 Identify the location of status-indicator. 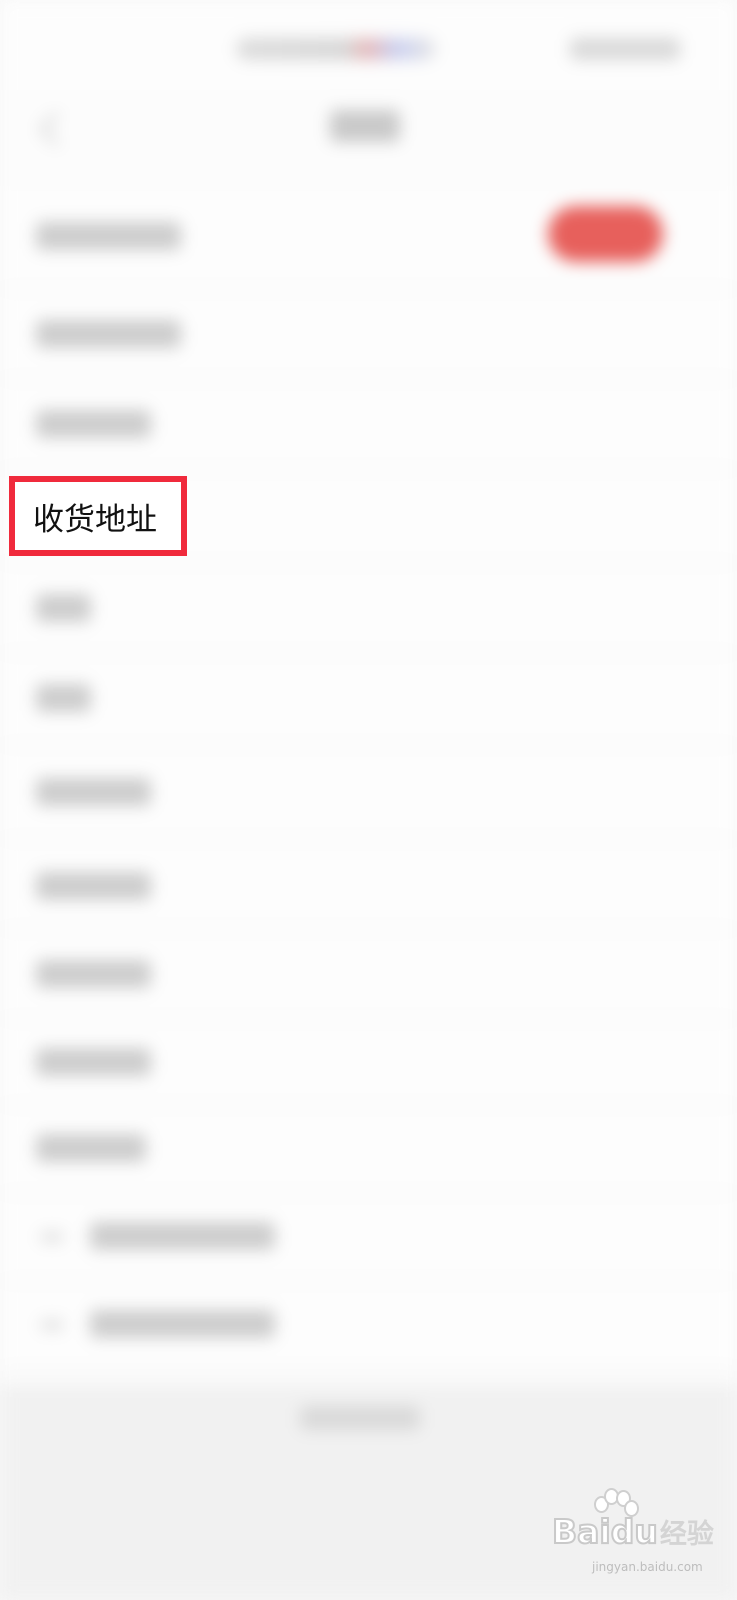
(336, 49).